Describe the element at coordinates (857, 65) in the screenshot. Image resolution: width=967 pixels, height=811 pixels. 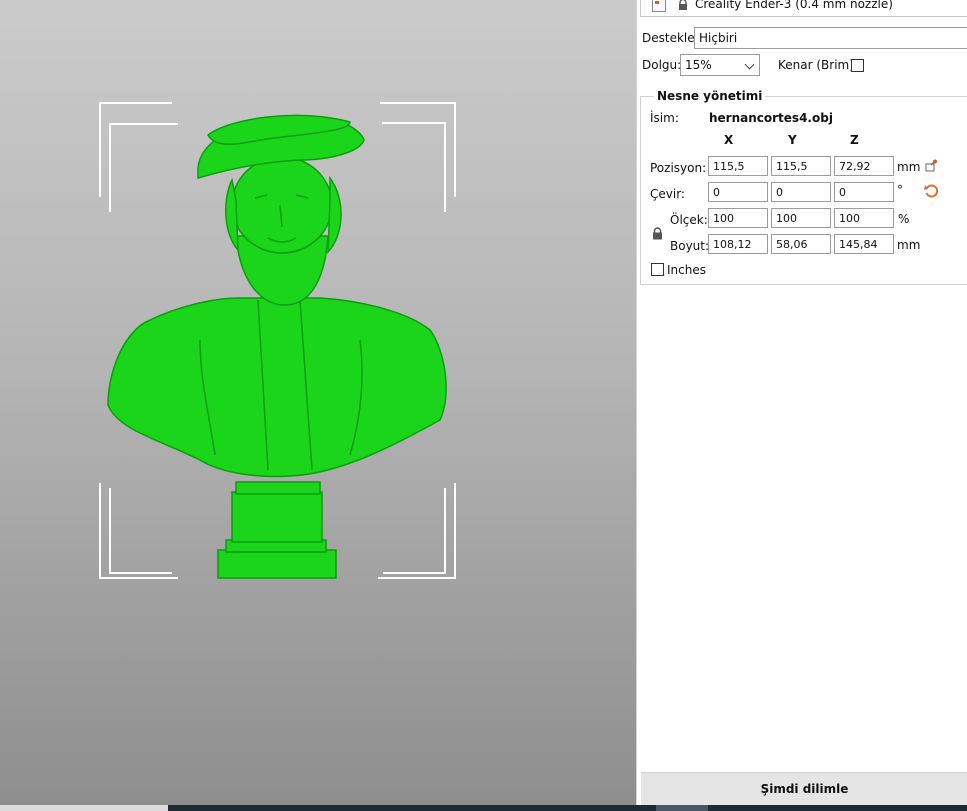
I see `brim-checkbox` at that location.